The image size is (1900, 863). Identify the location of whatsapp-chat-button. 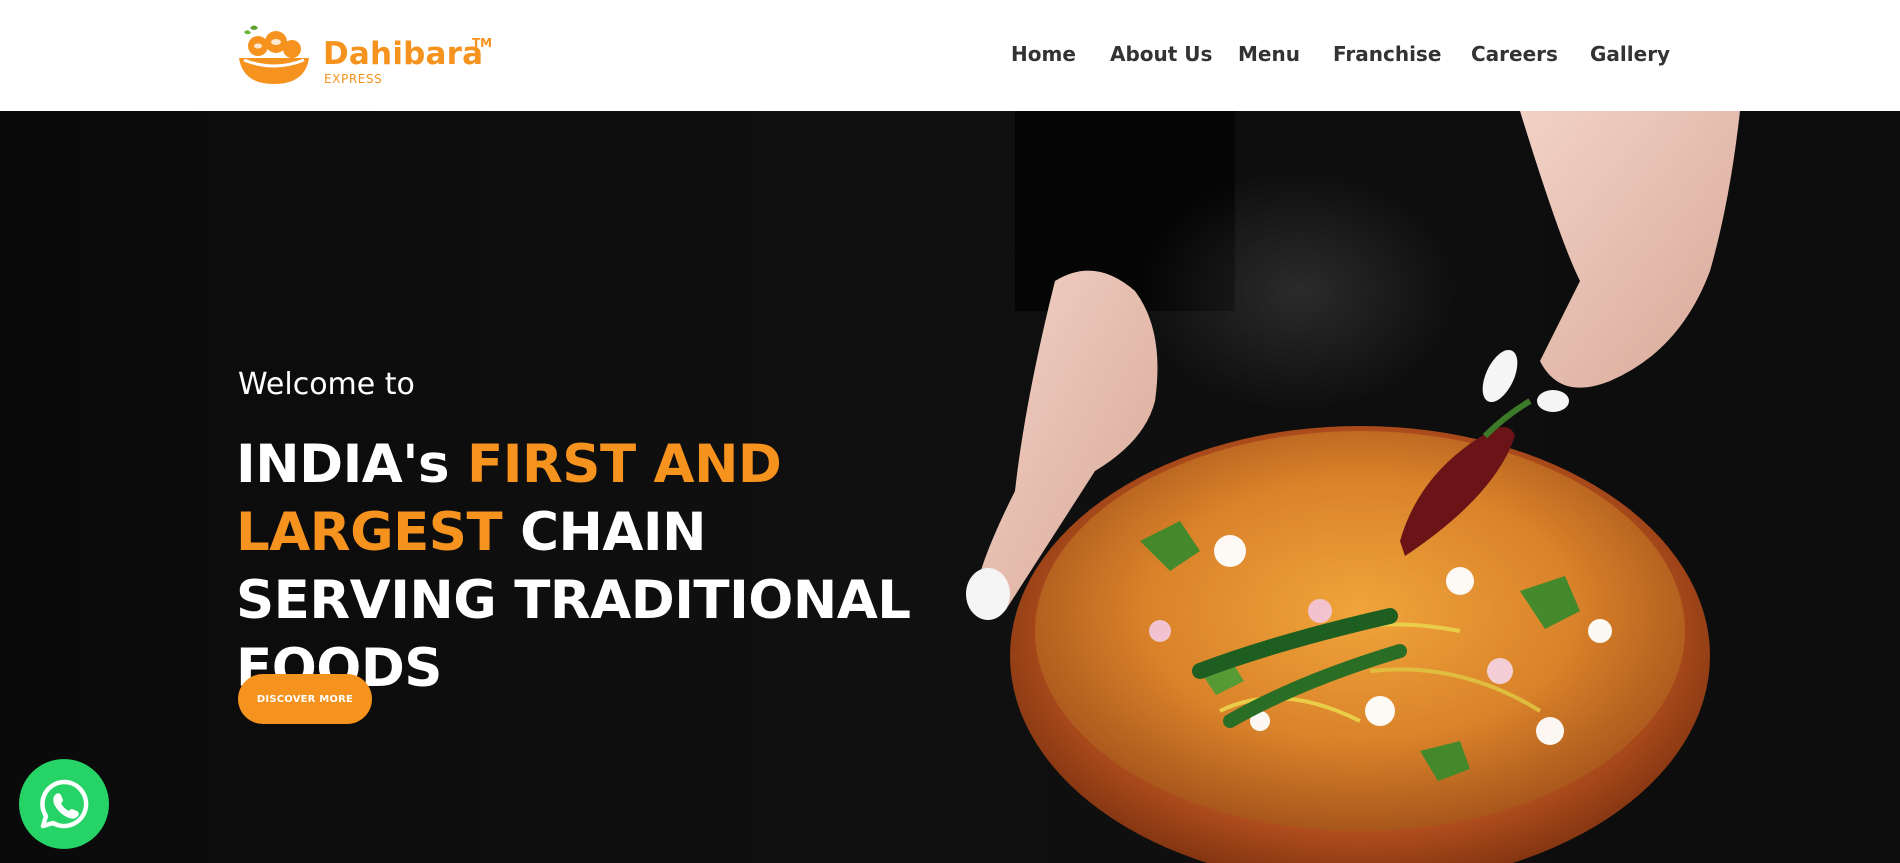
(64, 804).